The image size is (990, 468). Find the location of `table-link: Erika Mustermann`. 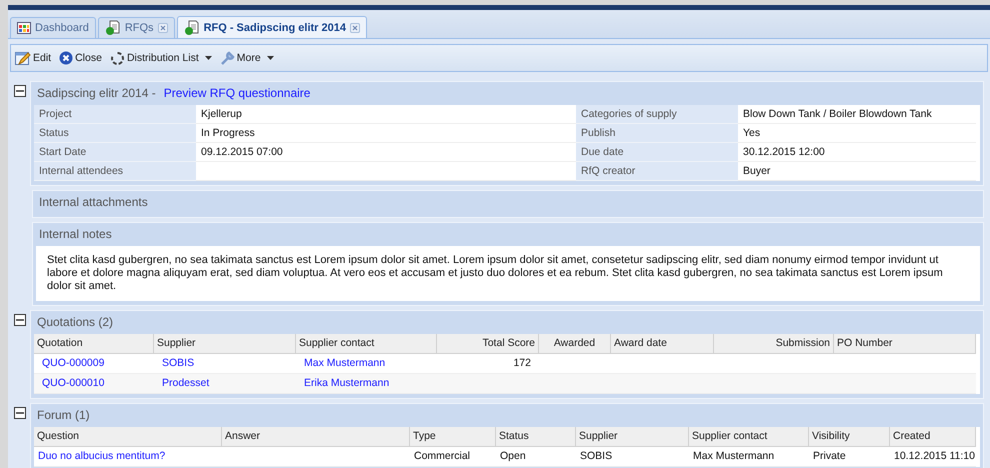

table-link: Erika Mustermann is located at coordinates (366, 384).